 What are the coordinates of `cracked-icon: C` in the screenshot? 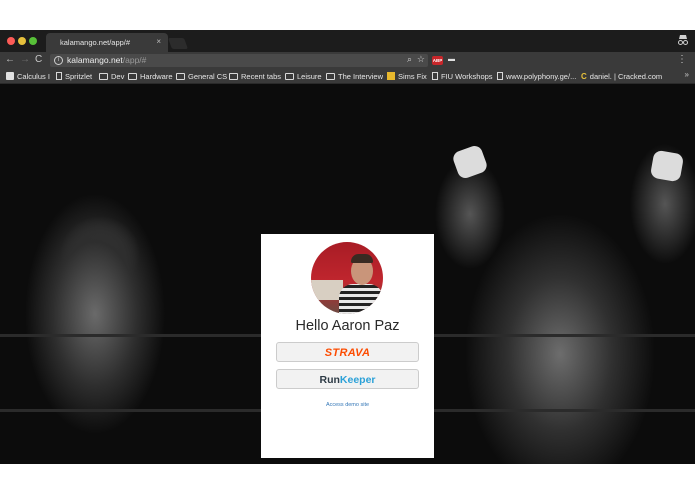 It's located at (584, 76).